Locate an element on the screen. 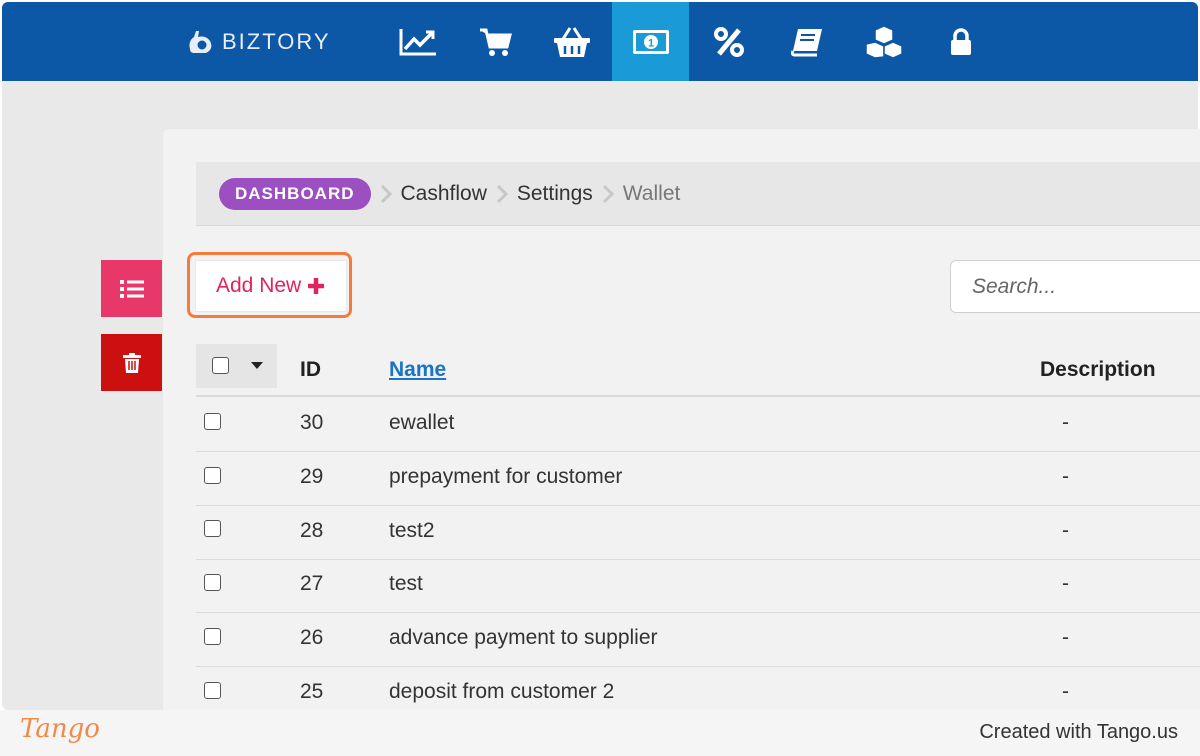 This screenshot has height=756, width=1200. breadcrumb-dashboard: DASHBOARD is located at coordinates (295, 193).